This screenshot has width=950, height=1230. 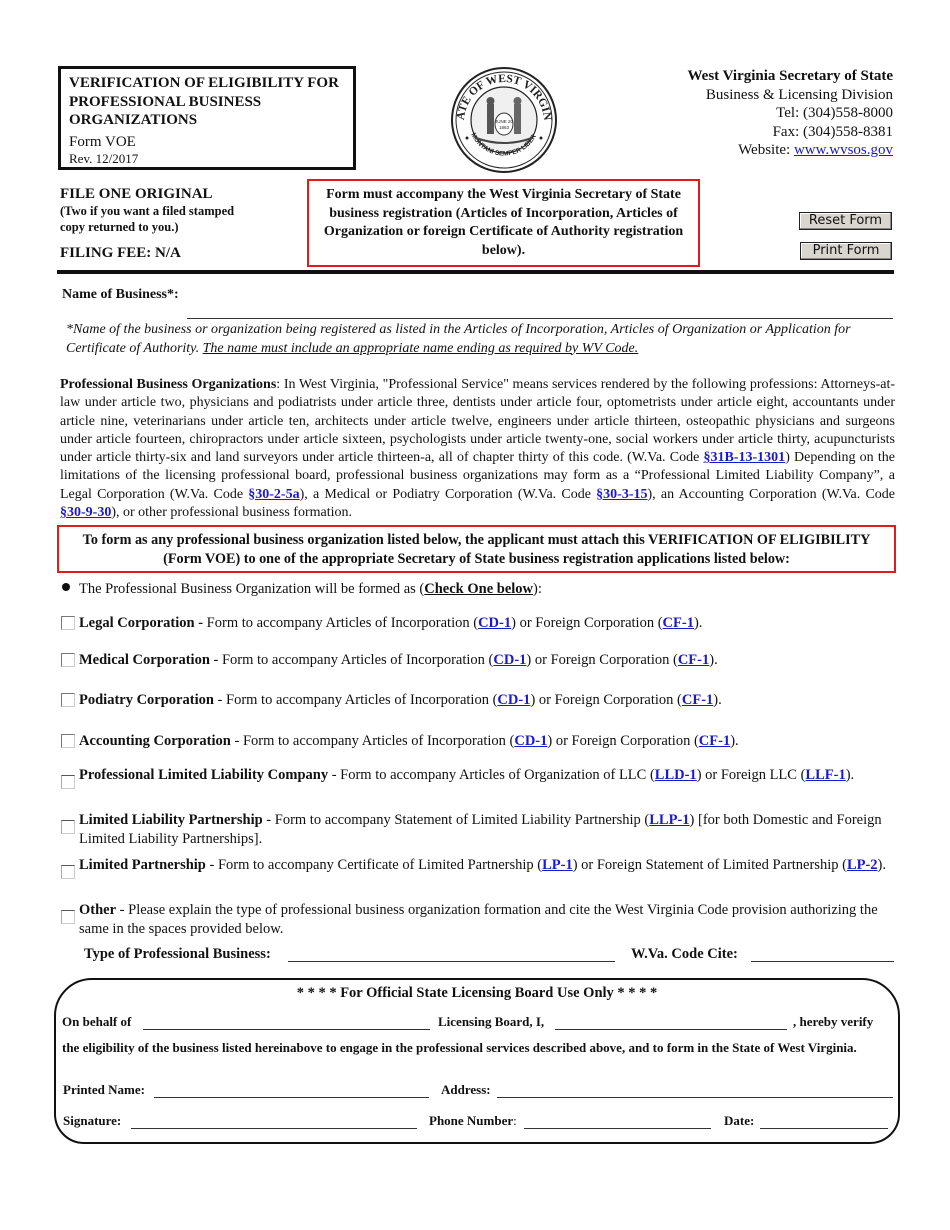 I want to click on svg-text: 1863, so click(x=504, y=127).